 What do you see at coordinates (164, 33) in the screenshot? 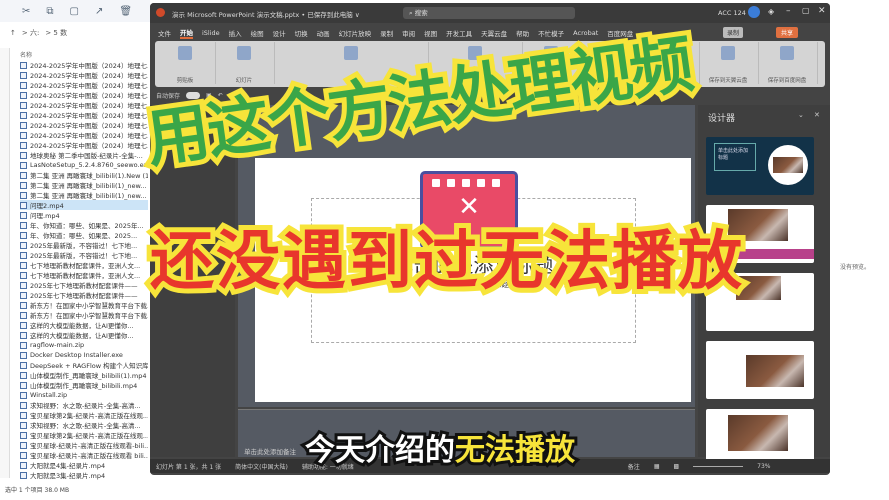
I see `tab-0: 文件` at bounding box center [164, 33].